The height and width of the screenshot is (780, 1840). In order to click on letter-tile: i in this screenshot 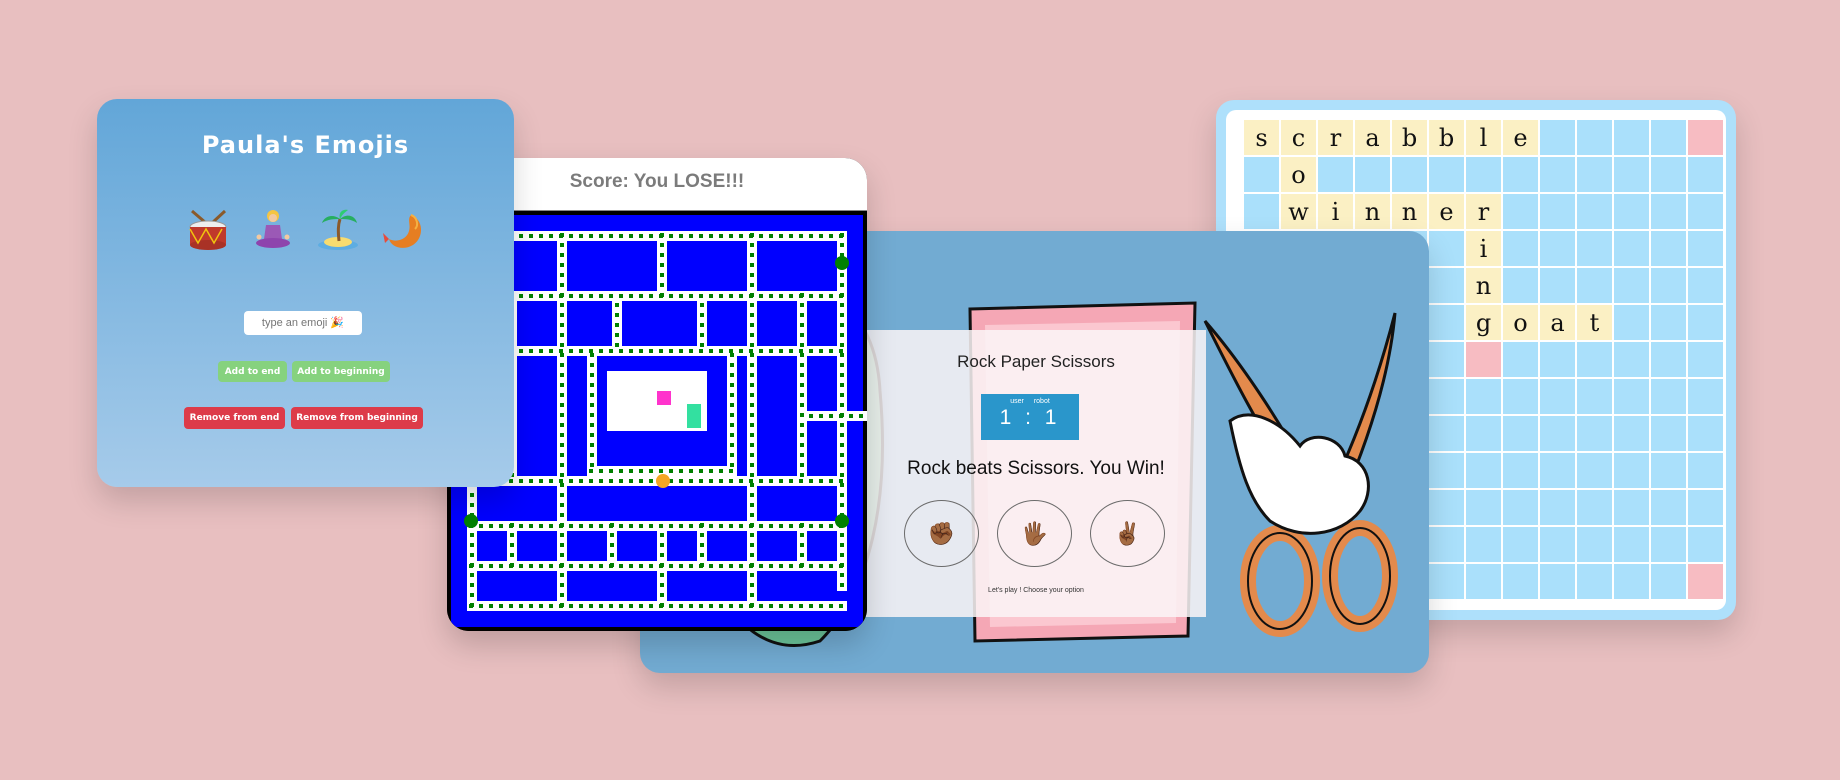, I will do `click(1483, 248)`.